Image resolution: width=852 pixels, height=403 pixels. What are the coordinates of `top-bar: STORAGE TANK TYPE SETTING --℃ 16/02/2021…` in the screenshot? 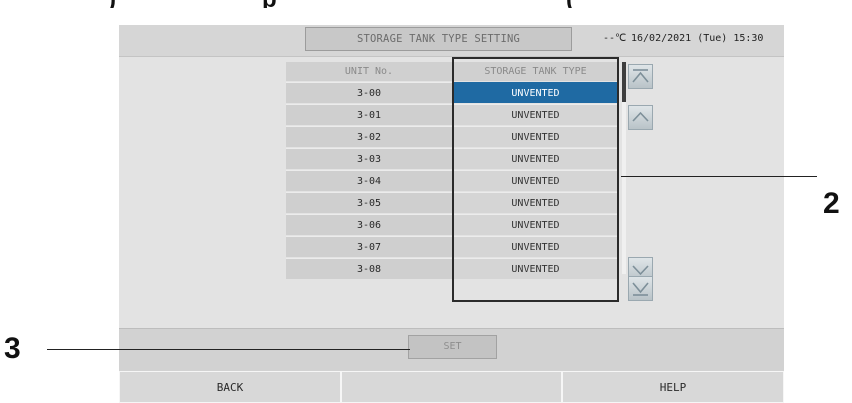 It's located at (451, 41).